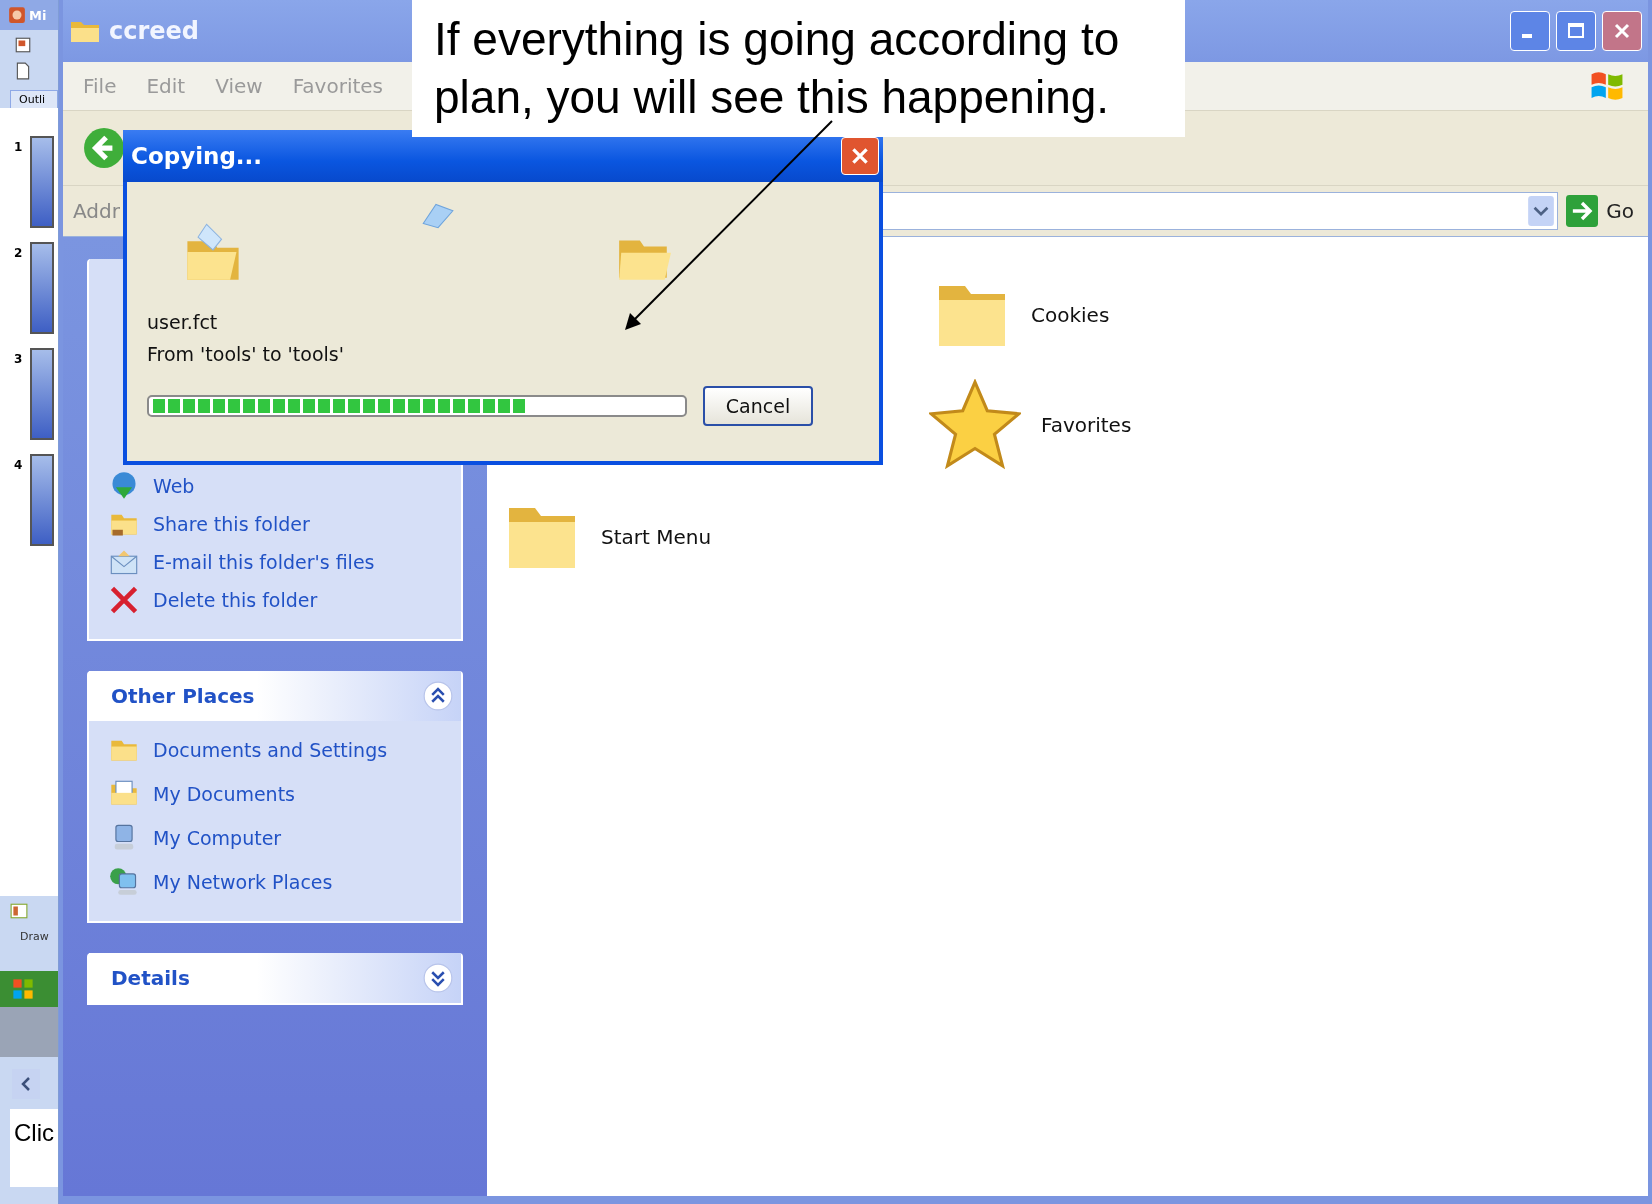 This screenshot has width=1652, height=1204. I want to click on slide-number: 4, so click(18, 464).